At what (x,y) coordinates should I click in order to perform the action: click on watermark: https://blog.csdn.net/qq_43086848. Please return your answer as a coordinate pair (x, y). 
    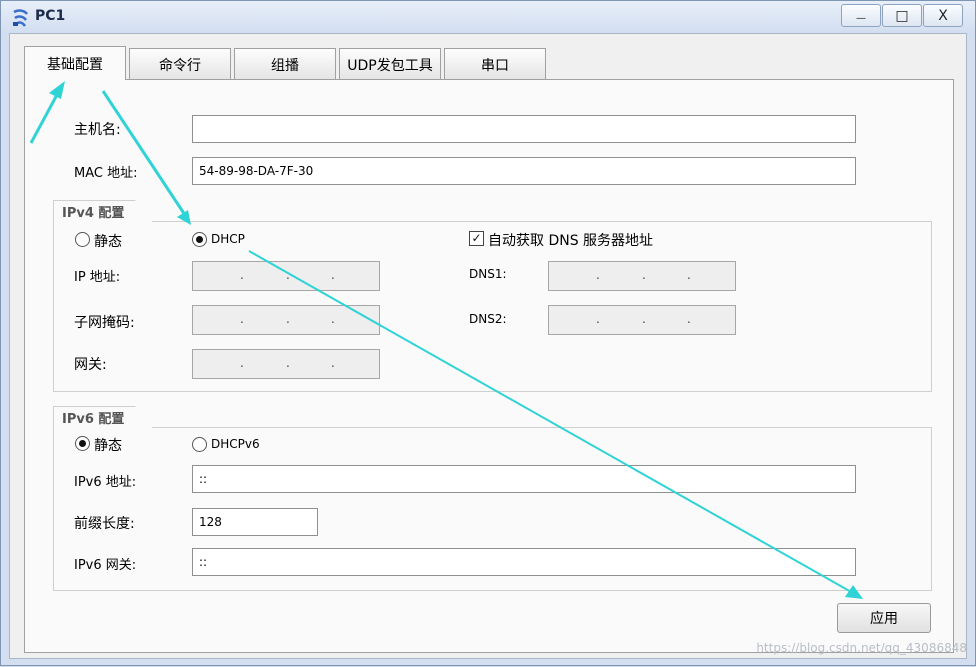
    Looking at the image, I should click on (861, 648).